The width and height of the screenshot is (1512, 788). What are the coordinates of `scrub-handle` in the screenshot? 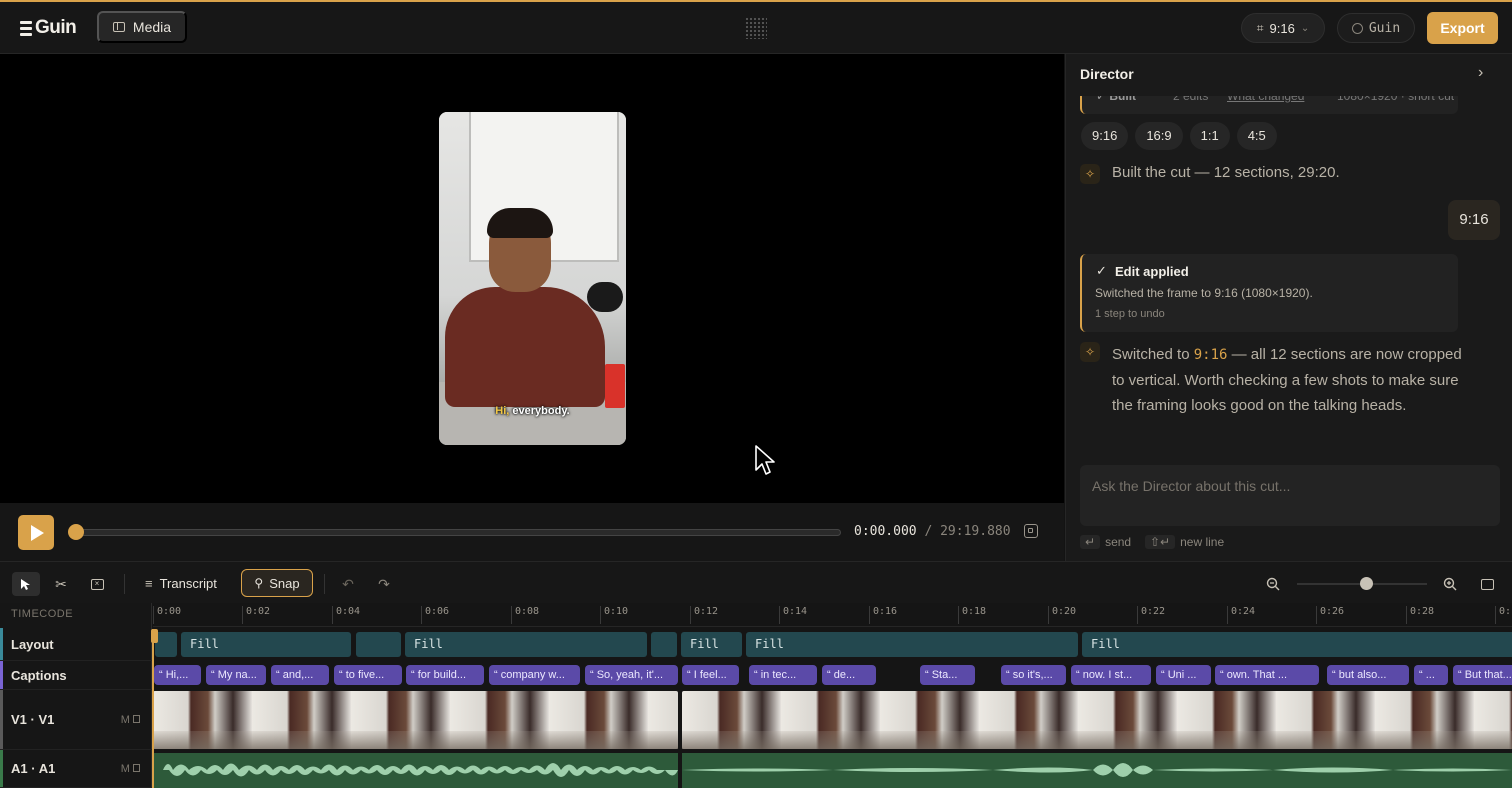 It's located at (76, 532).